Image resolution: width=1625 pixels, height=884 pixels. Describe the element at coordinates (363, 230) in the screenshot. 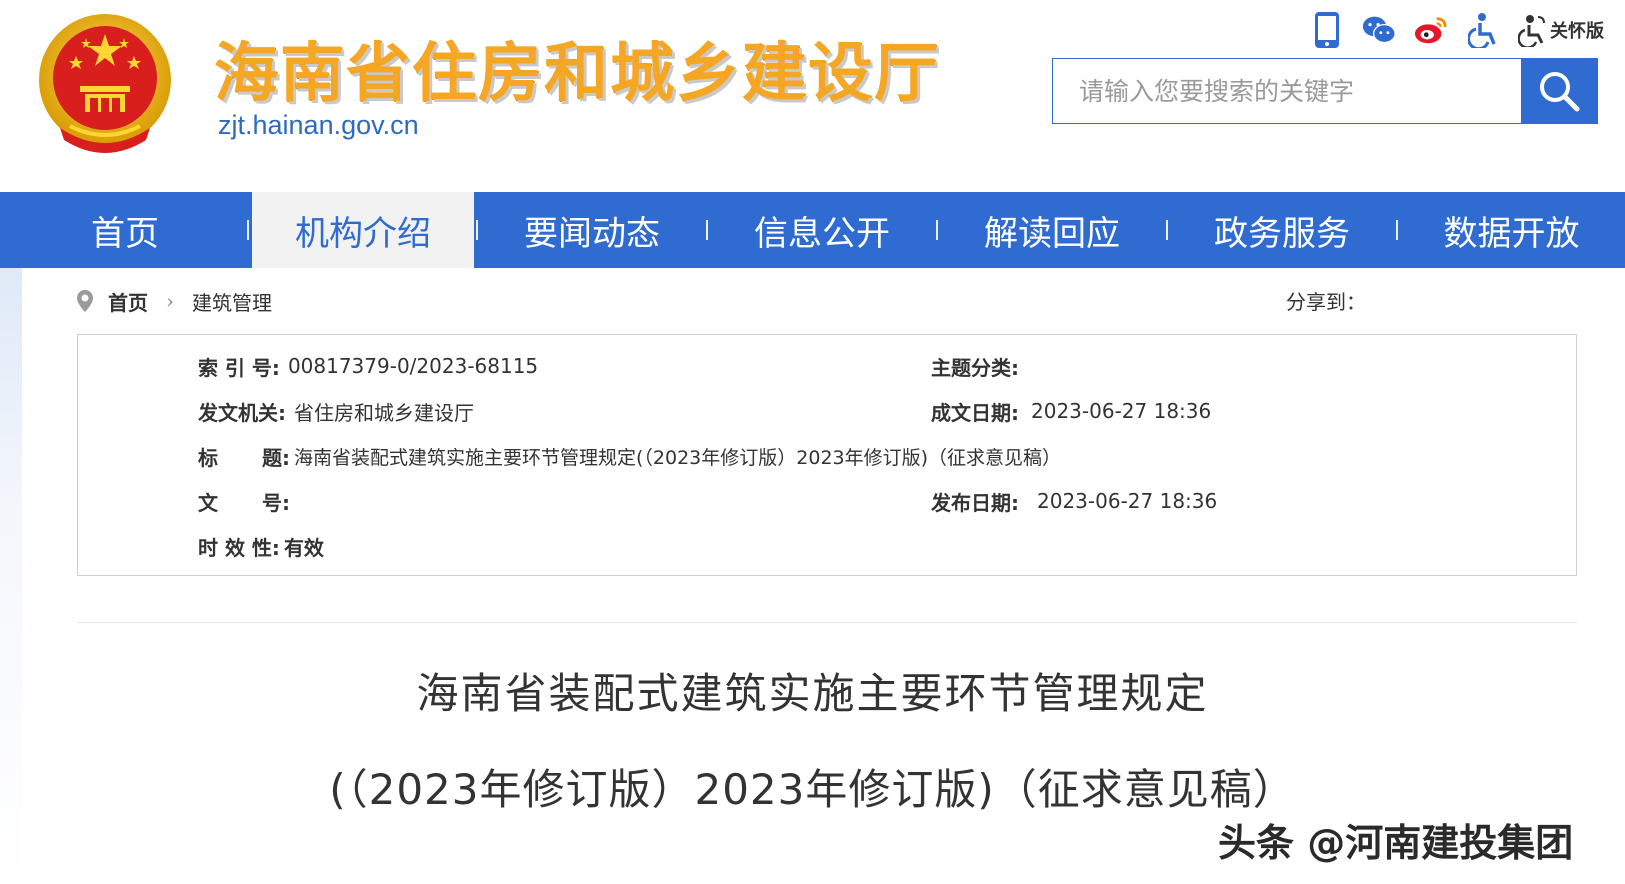

I see `nav-item-about: 机构介绍` at that location.